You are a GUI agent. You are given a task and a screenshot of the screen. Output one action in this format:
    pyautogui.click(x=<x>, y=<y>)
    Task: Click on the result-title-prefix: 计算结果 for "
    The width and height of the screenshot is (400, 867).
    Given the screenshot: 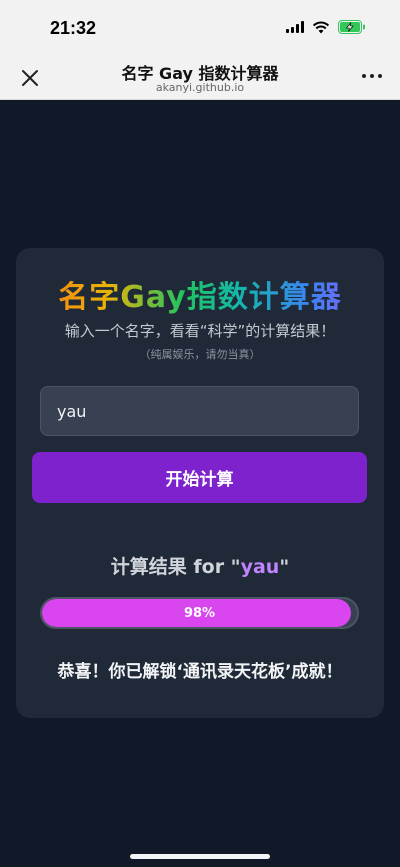 What is the action you would take?
    pyautogui.click(x=175, y=567)
    